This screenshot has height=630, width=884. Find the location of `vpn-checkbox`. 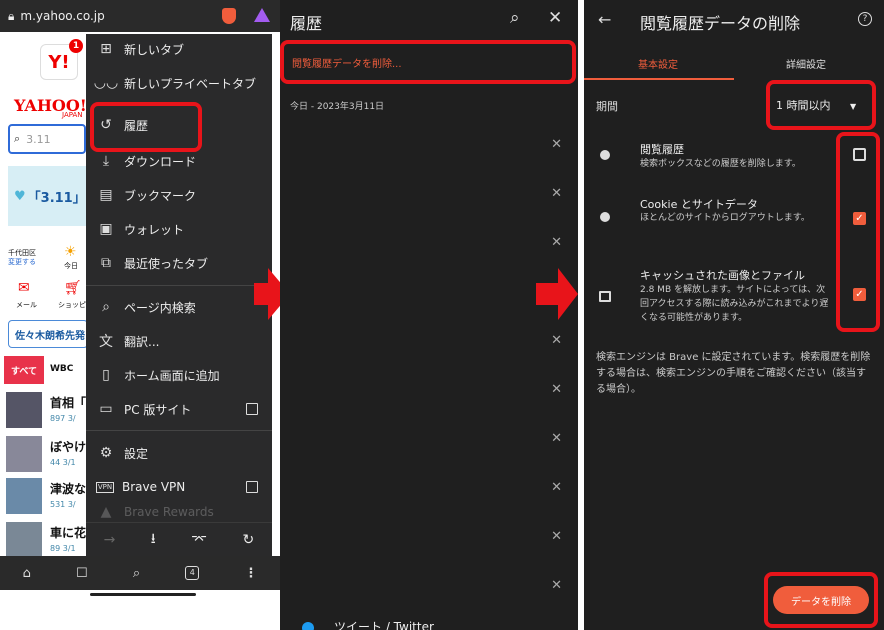

vpn-checkbox is located at coordinates (252, 487).